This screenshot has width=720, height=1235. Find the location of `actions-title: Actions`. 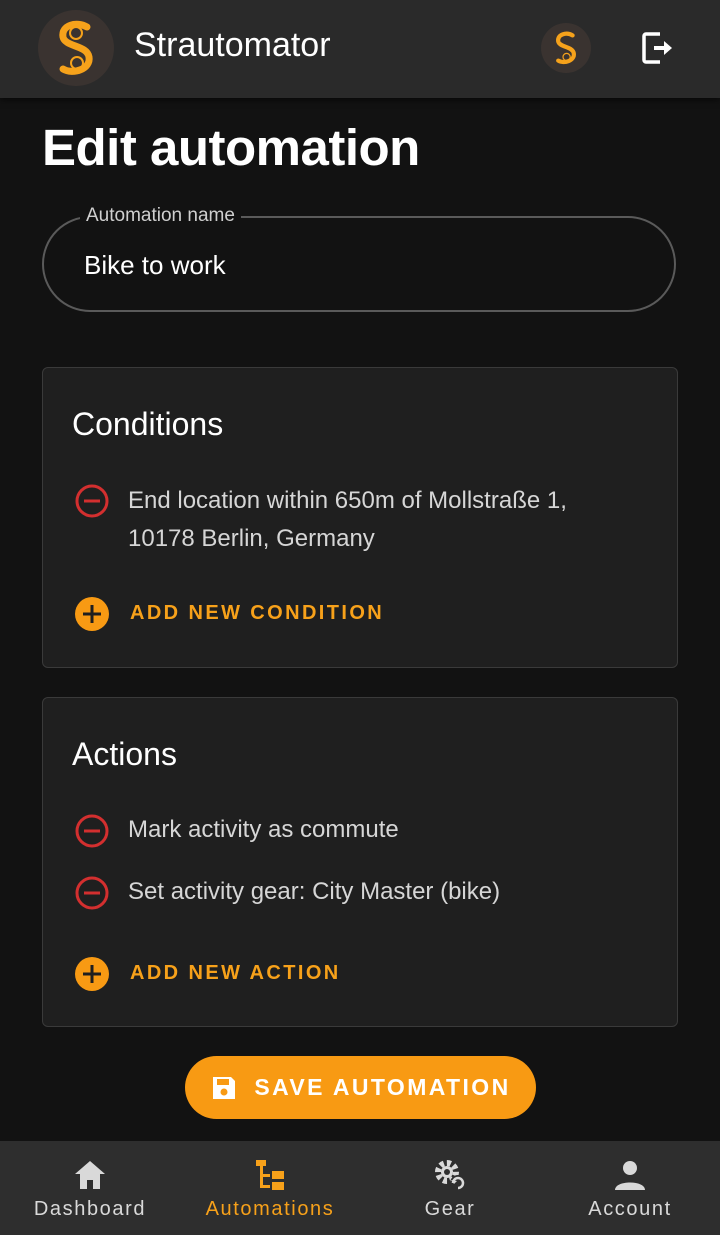

actions-title: Actions is located at coordinates (124, 754).